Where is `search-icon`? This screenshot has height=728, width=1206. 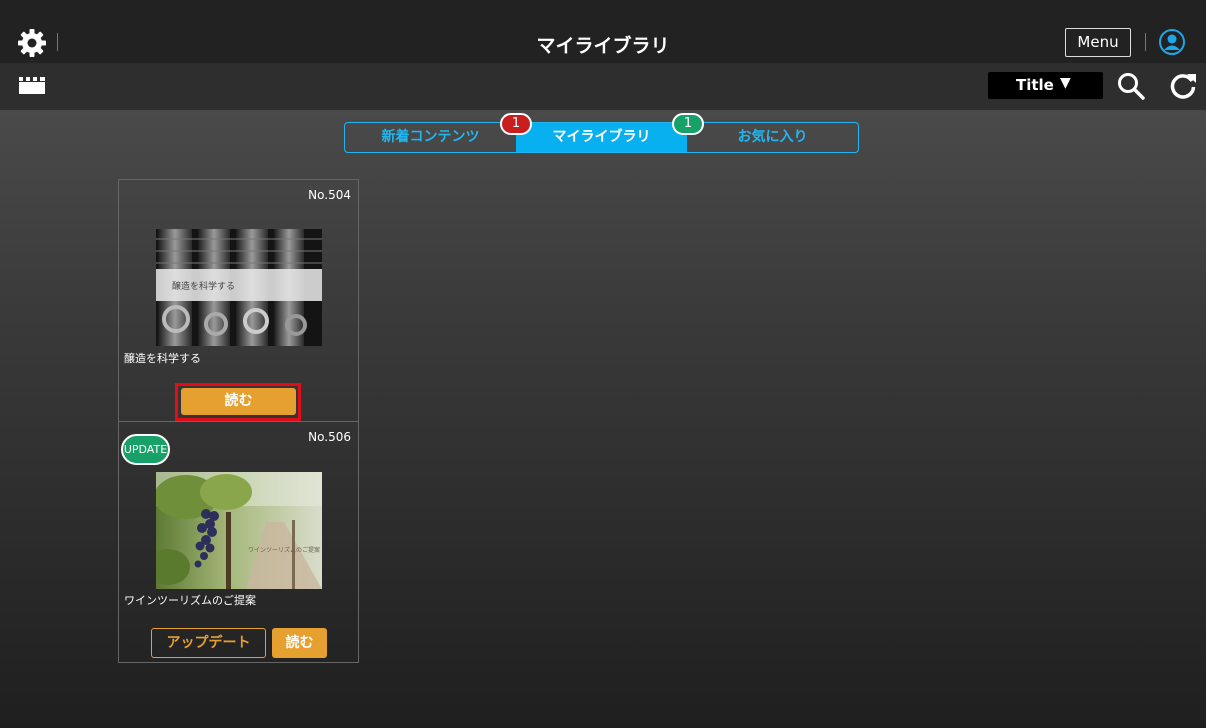
search-icon is located at coordinates (1131, 86).